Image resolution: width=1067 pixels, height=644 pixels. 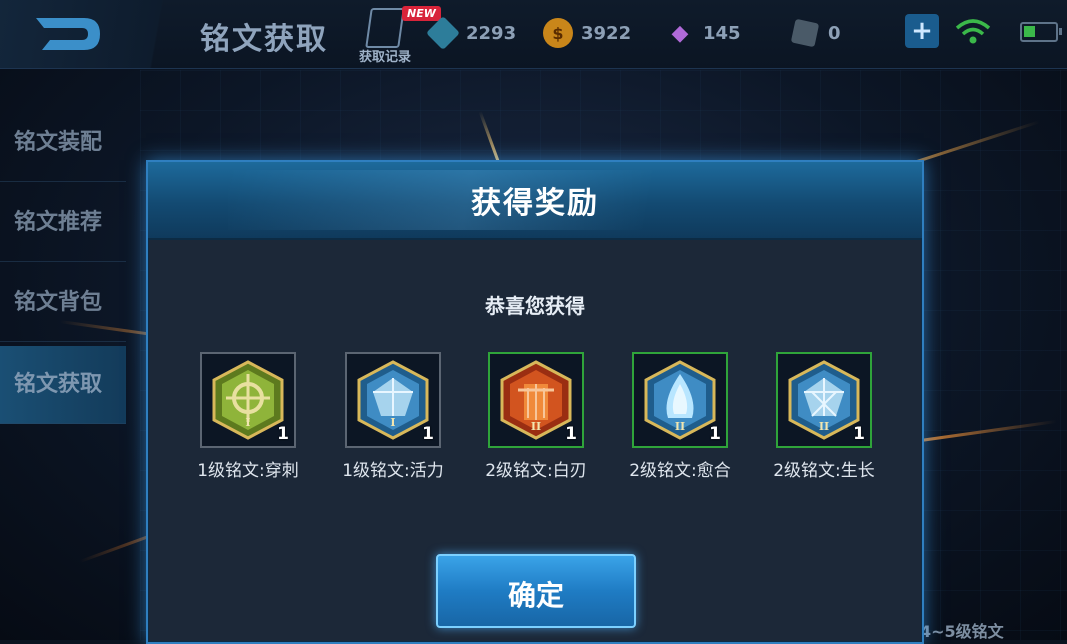 What do you see at coordinates (58, 142) in the screenshot?
I see `sidebar-item-label: 铭文装配` at bounding box center [58, 142].